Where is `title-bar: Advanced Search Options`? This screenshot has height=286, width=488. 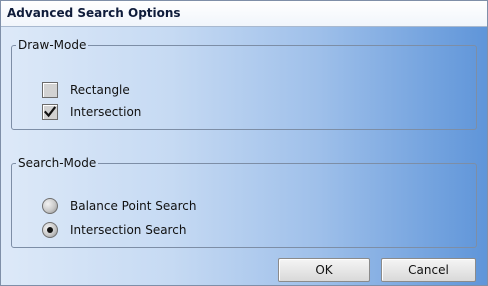
title-bar: Advanced Search Options is located at coordinates (244, 14).